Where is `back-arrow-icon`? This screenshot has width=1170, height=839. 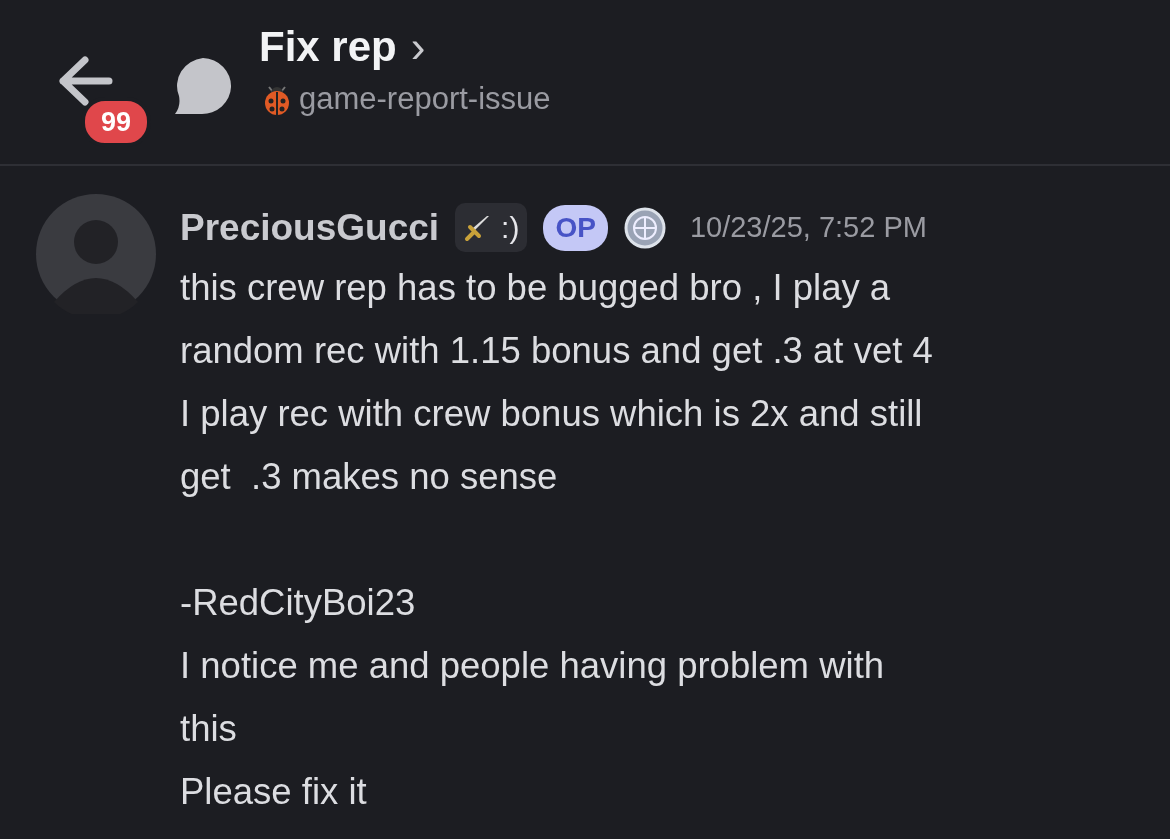
back-arrow-icon is located at coordinates (85, 81).